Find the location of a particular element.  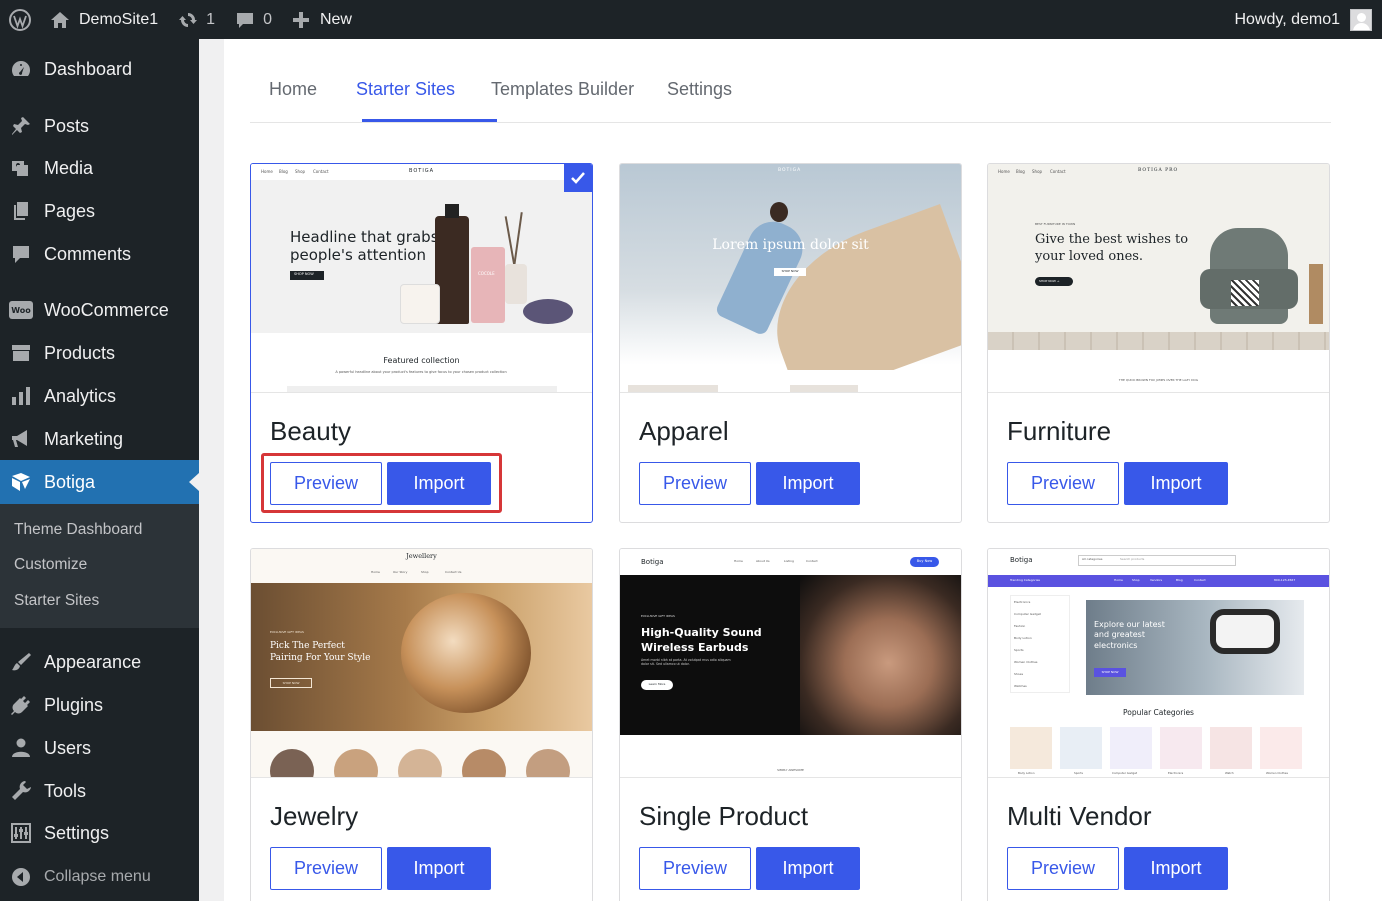

bar-chart-icon is located at coordinates (21, 396).